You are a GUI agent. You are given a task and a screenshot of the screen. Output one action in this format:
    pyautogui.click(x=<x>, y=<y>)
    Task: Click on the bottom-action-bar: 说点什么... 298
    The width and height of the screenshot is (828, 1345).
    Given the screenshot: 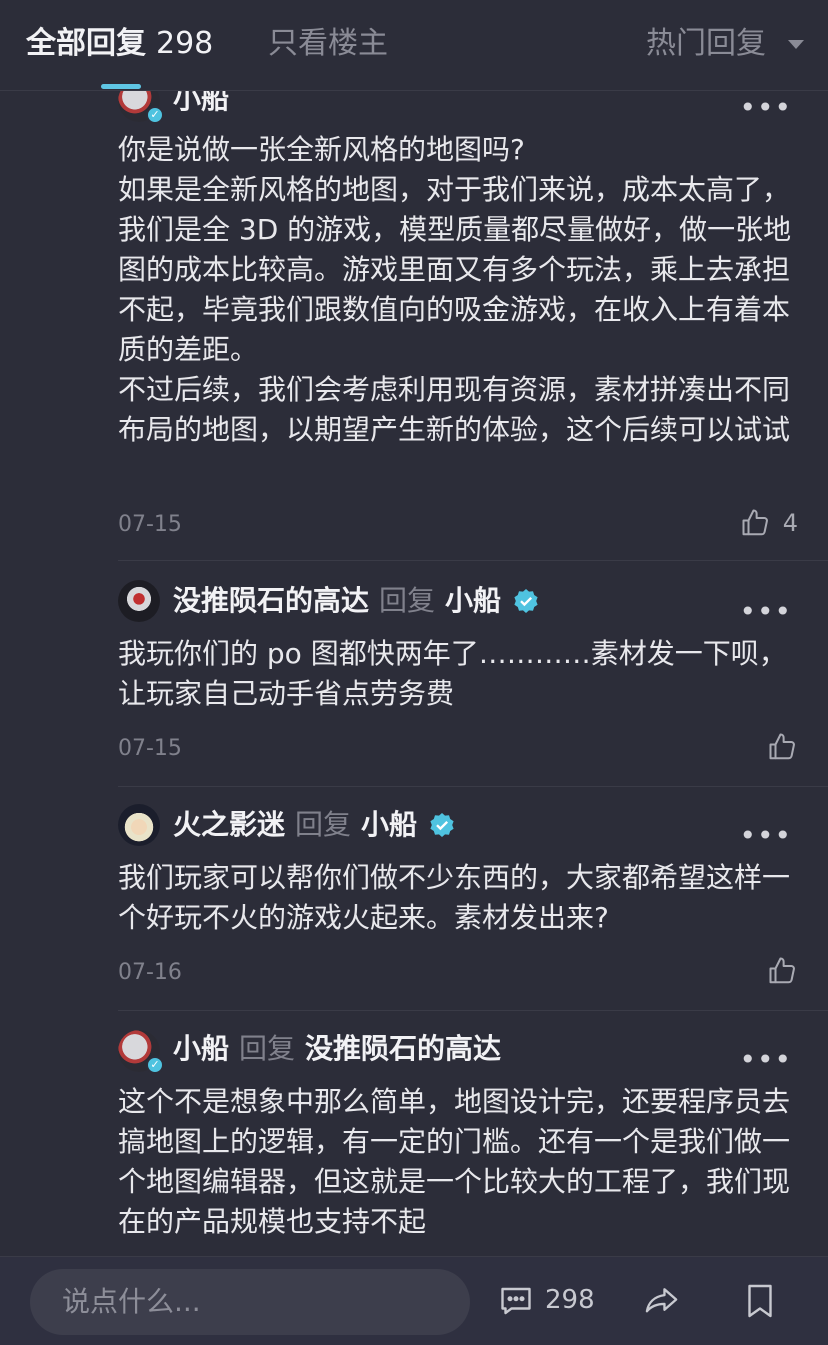 What is the action you would take?
    pyautogui.click(x=414, y=1300)
    